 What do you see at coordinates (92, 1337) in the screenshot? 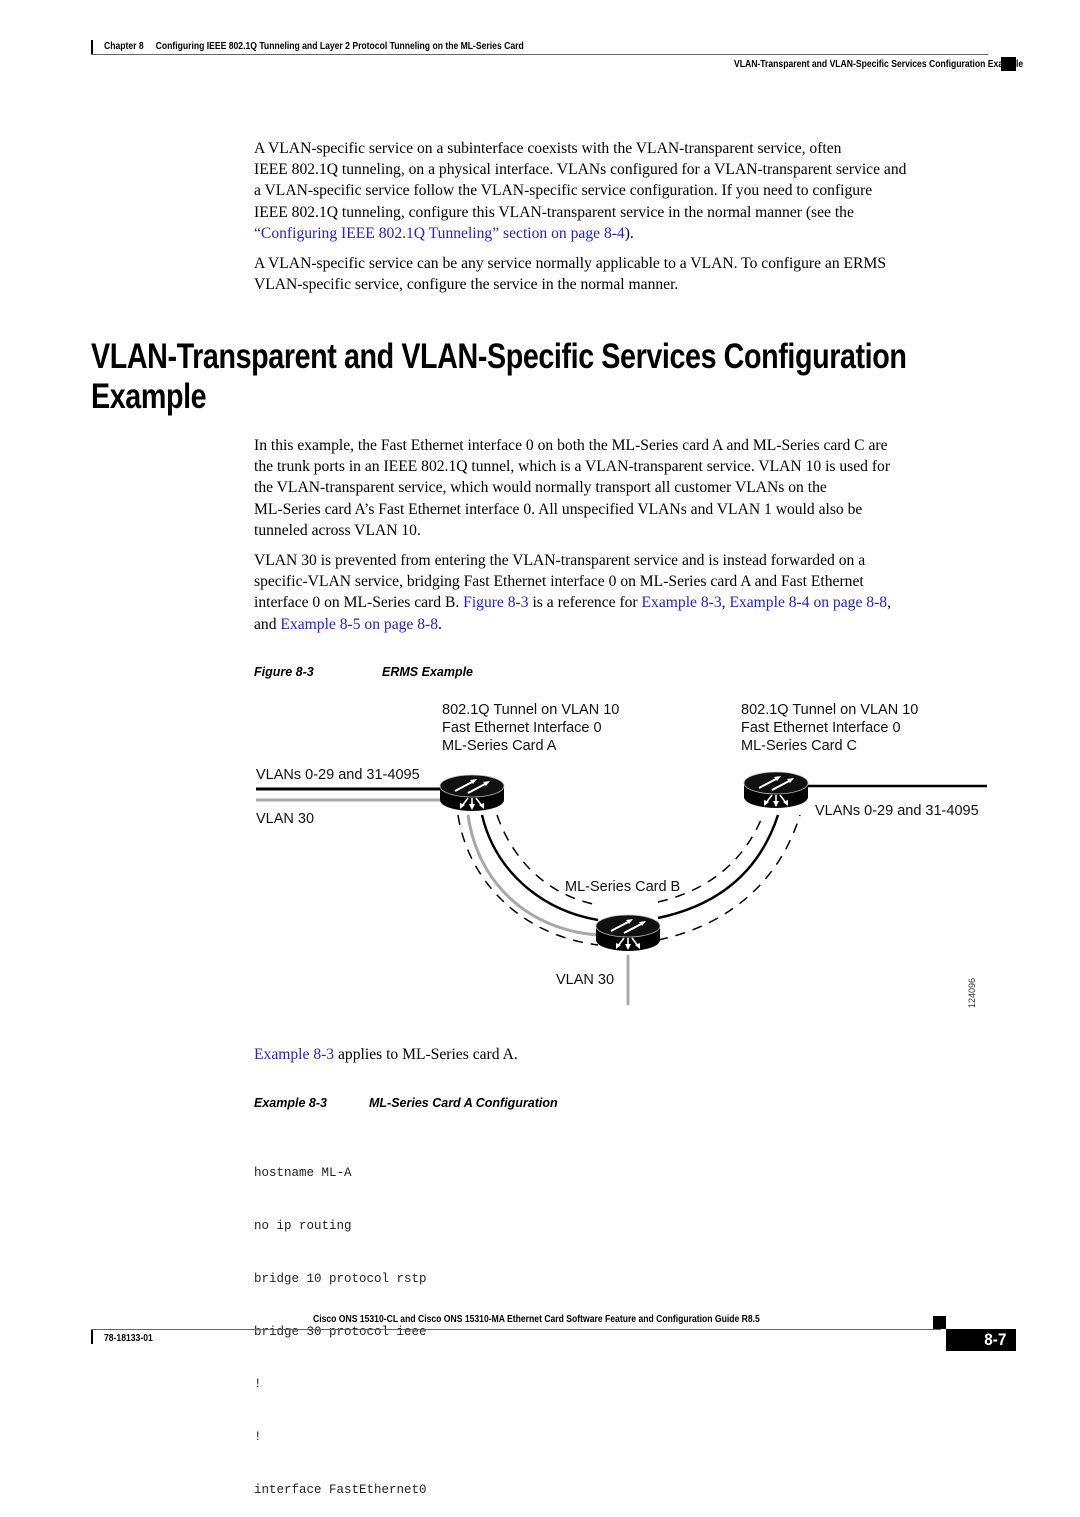
I see `footer-left-bar` at bounding box center [92, 1337].